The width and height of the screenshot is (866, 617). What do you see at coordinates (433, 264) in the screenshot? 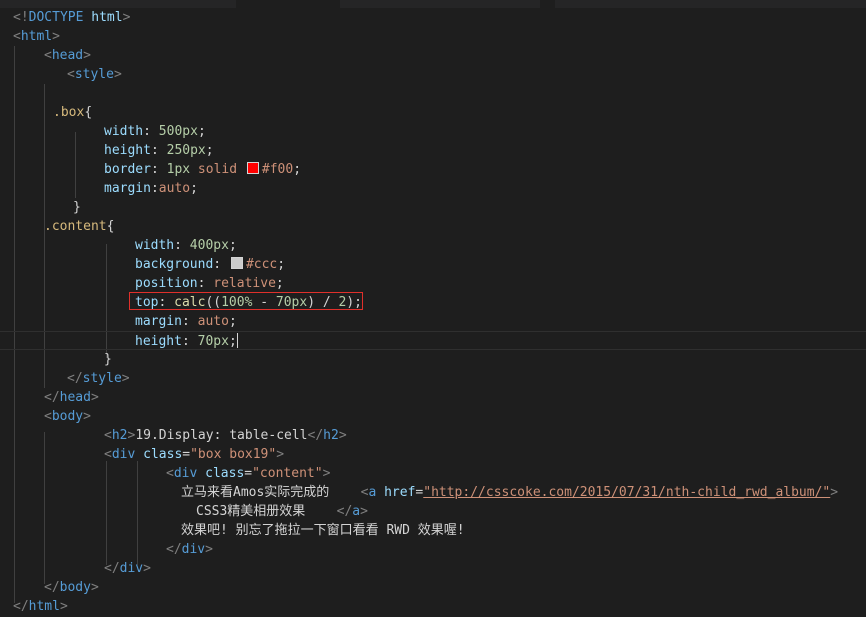
I see `code-line-14: background: #ccc;` at bounding box center [433, 264].